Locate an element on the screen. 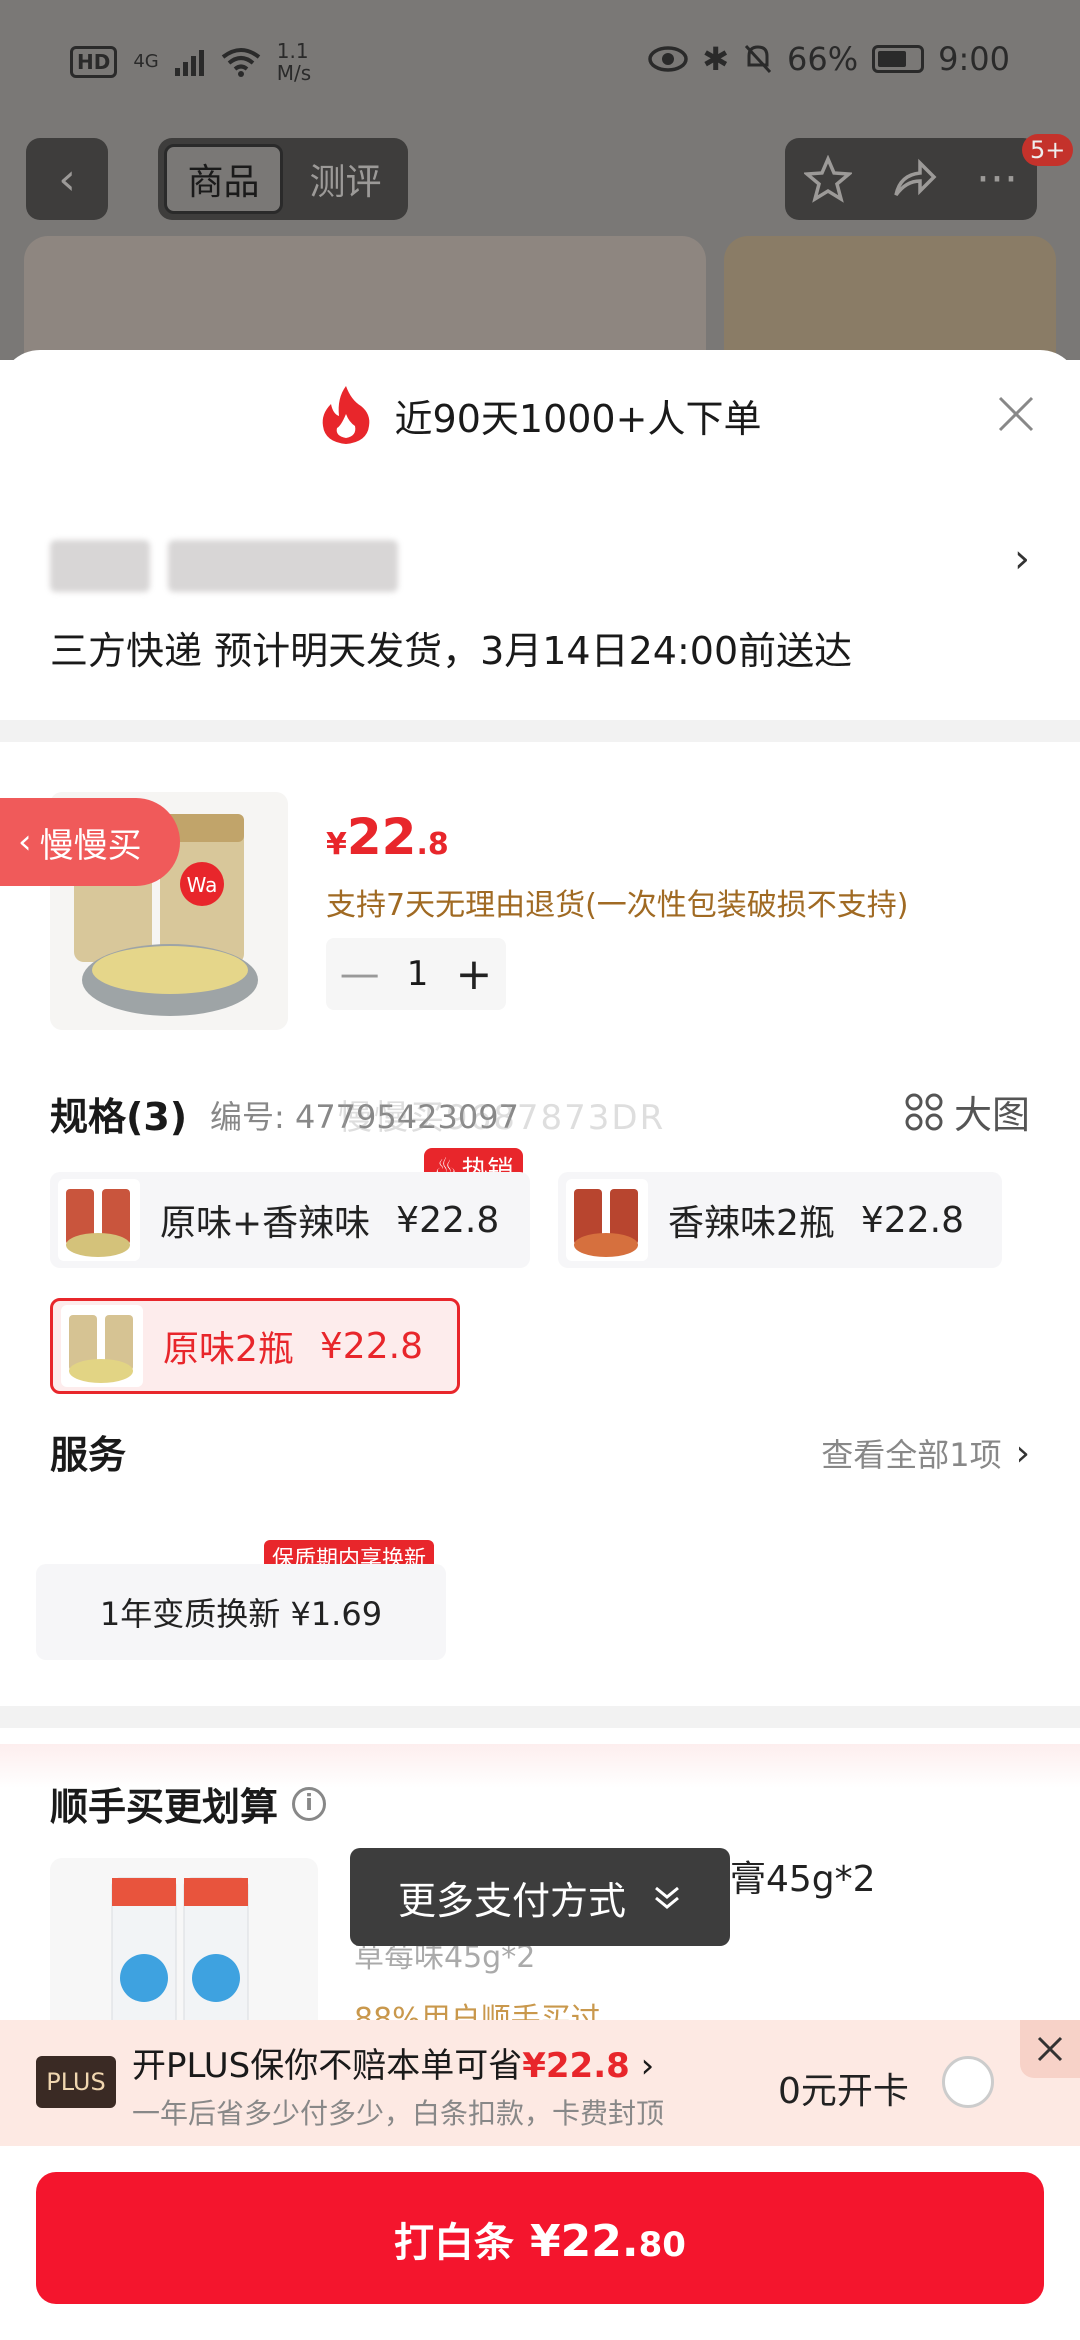 This screenshot has height=2340, width=1080. network-speed: 1.1 M/s is located at coordinates (294, 62).